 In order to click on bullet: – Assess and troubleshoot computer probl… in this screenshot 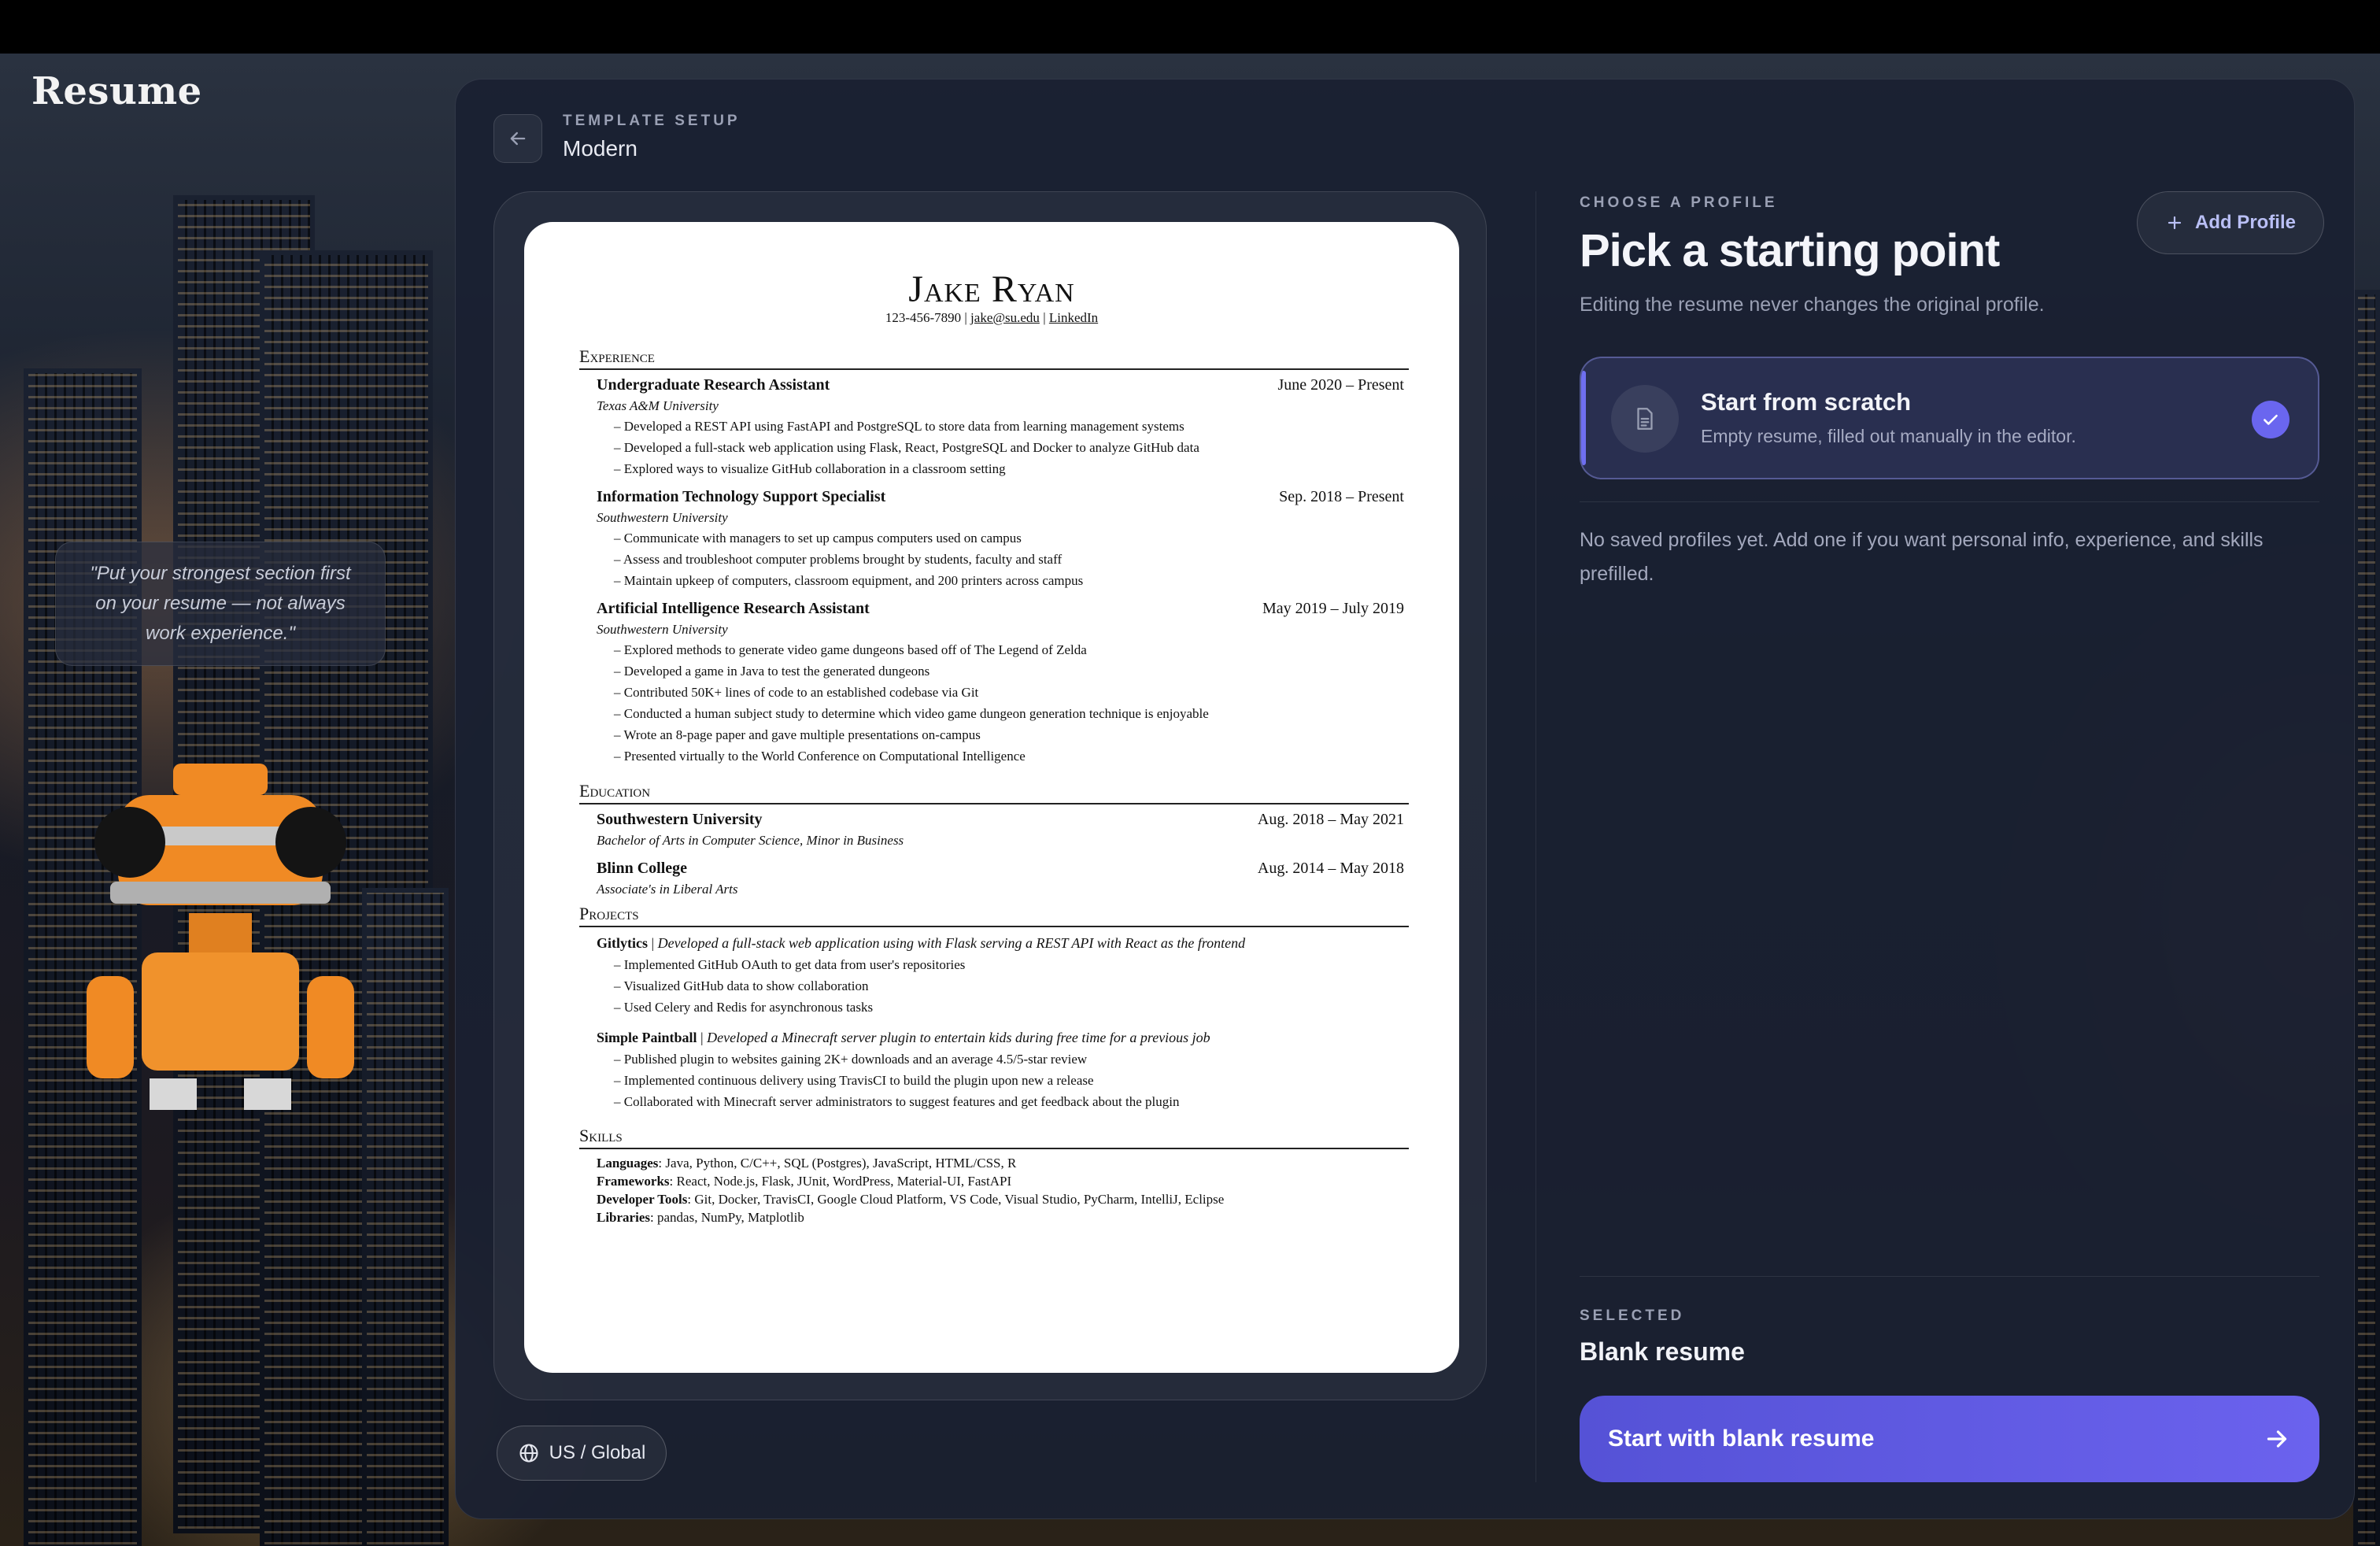, I will do `click(838, 559)`.